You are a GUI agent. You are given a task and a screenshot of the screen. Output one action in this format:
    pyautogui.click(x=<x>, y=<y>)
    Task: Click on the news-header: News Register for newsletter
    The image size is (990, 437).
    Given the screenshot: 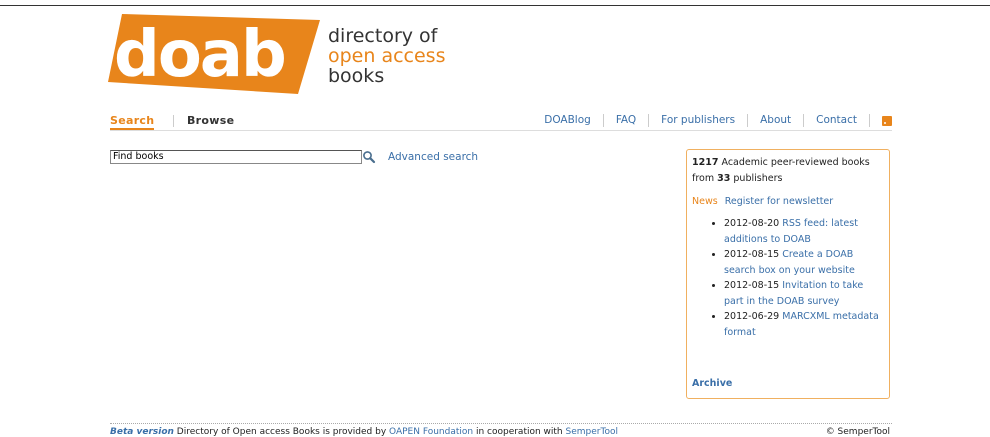 What is the action you would take?
    pyautogui.click(x=788, y=202)
    